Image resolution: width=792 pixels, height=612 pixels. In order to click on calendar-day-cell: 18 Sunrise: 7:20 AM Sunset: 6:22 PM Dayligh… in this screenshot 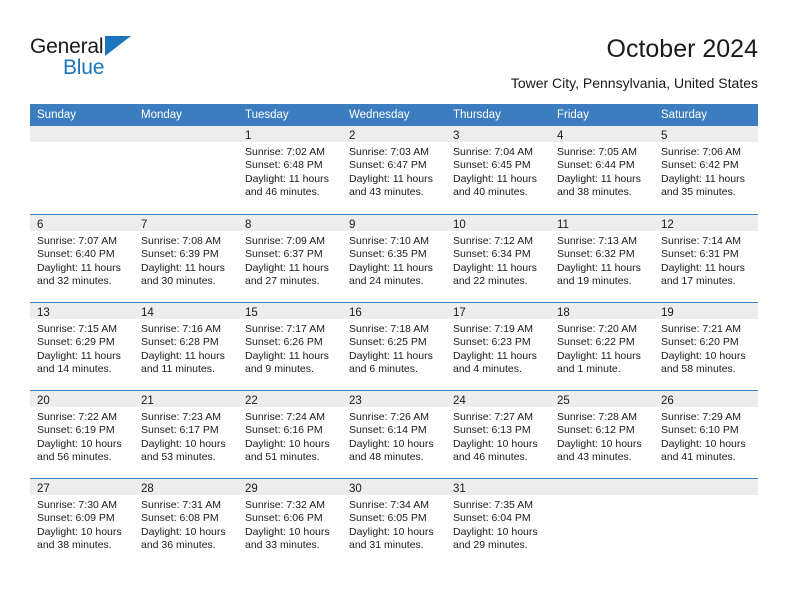, I will do `click(602, 346)`.